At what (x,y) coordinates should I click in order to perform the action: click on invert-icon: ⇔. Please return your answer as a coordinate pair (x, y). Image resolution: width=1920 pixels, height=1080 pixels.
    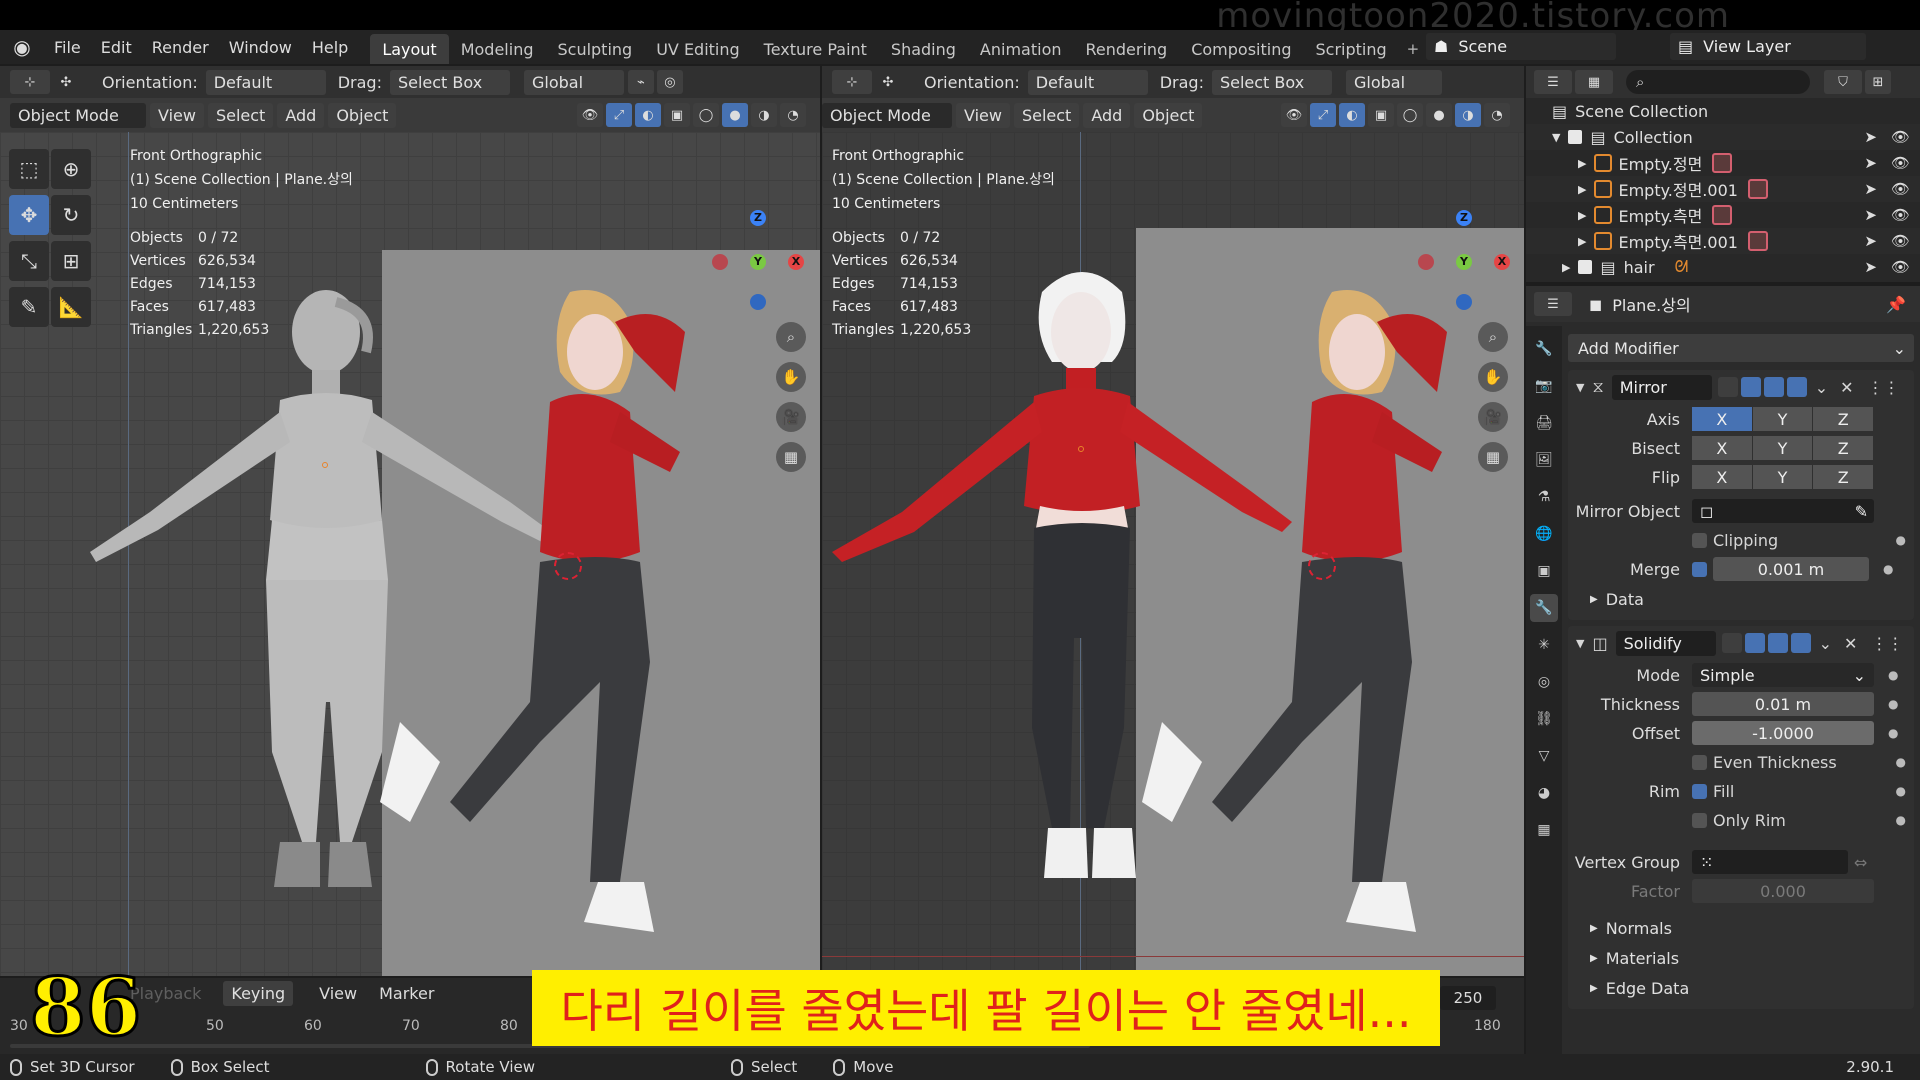
    Looking at the image, I should click on (1860, 862).